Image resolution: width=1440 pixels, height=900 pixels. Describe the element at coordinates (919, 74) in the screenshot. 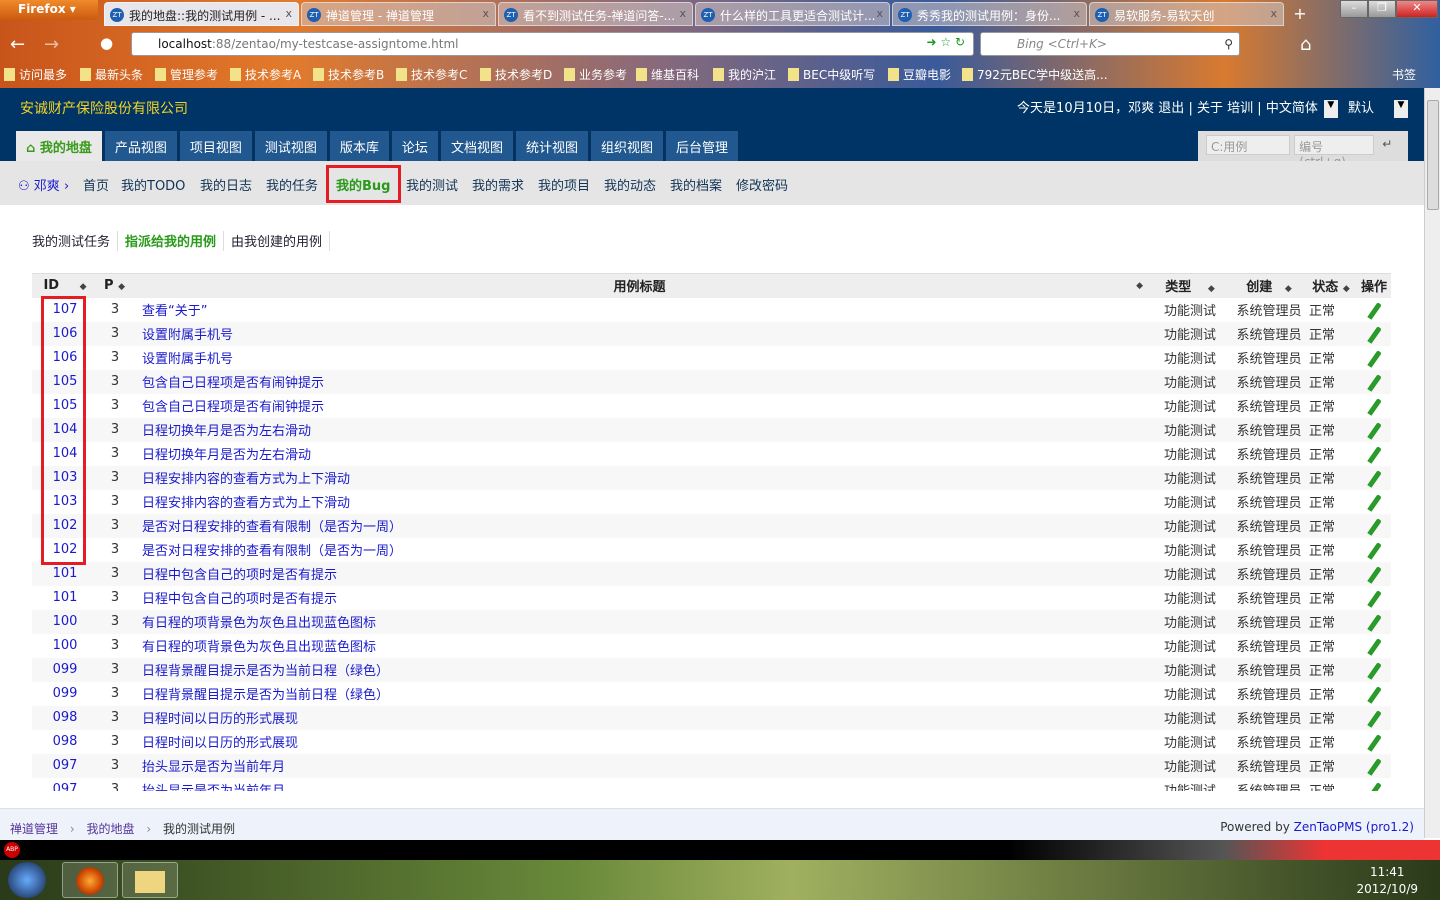

I see `bookmark-item: 豆瓣电影` at that location.